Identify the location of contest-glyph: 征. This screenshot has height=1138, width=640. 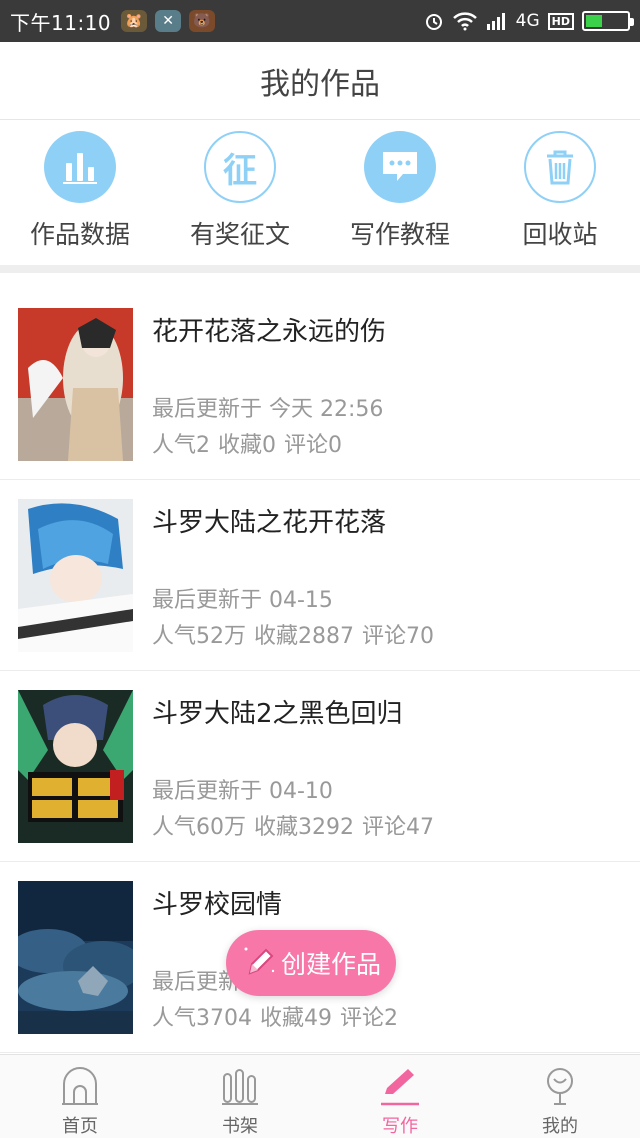
(240, 170).